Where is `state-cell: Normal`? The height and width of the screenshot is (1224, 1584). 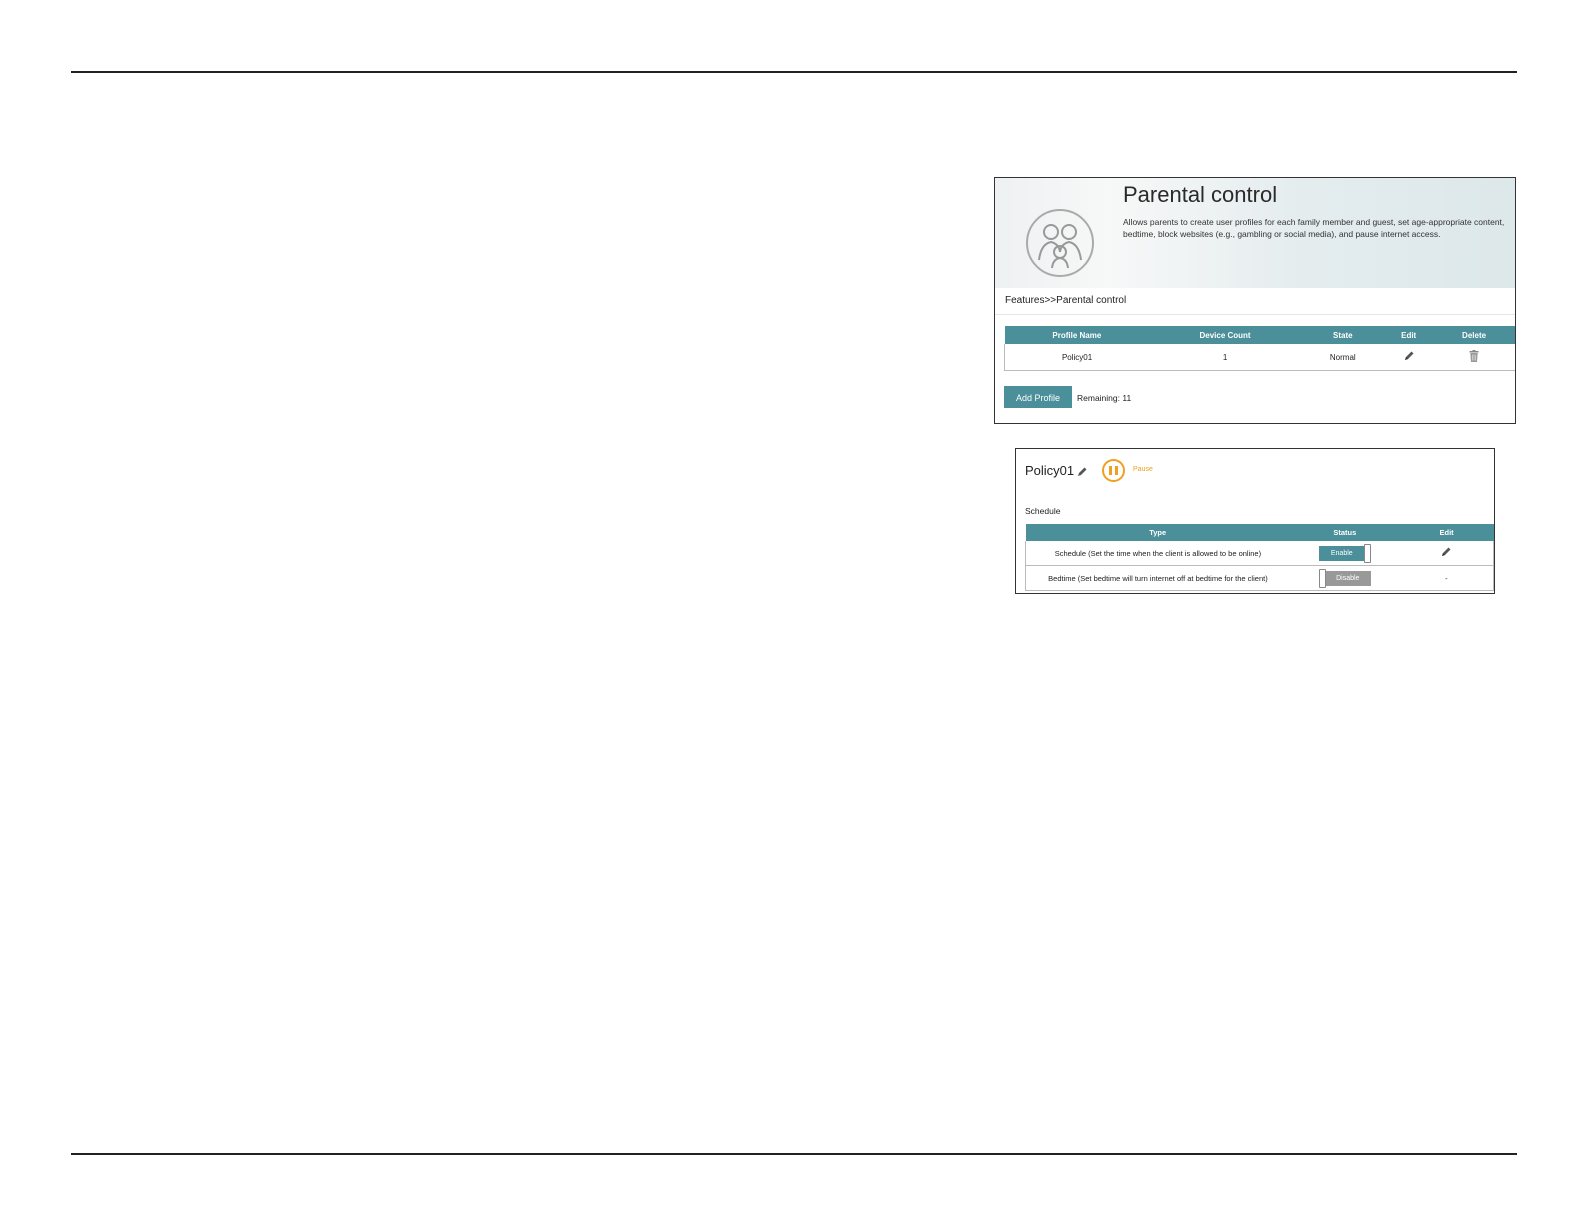 state-cell: Normal is located at coordinates (1342, 357).